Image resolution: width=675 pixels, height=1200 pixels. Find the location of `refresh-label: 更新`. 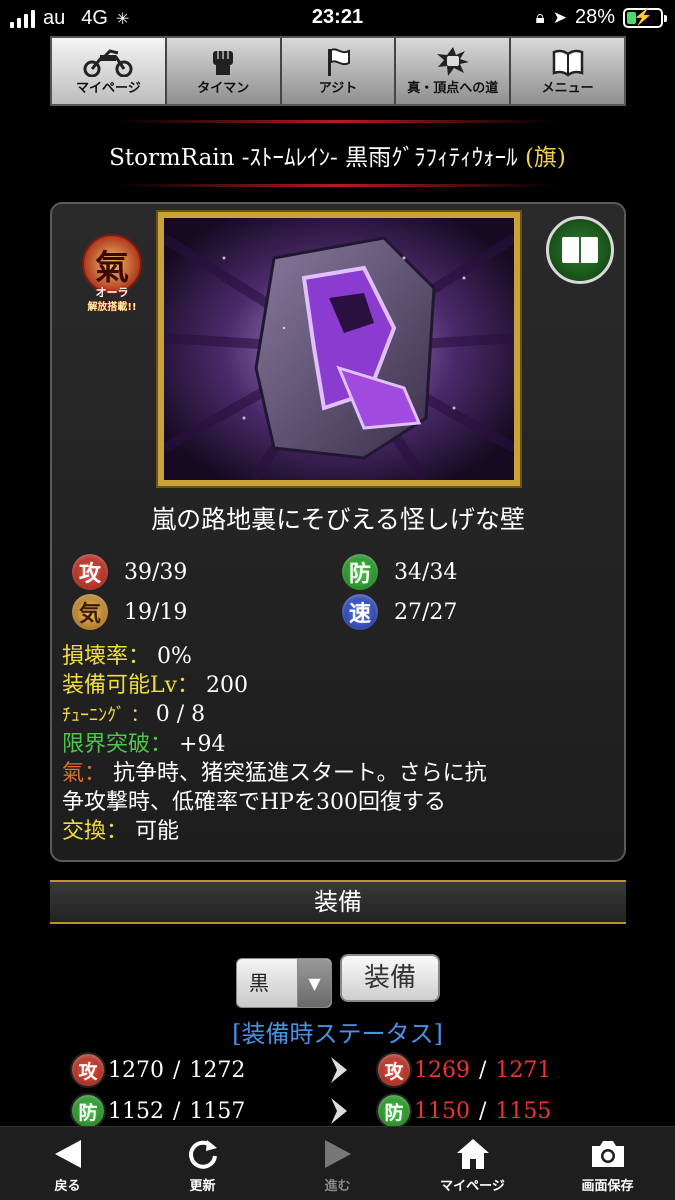

refresh-label: 更新 is located at coordinates (202, 1186).